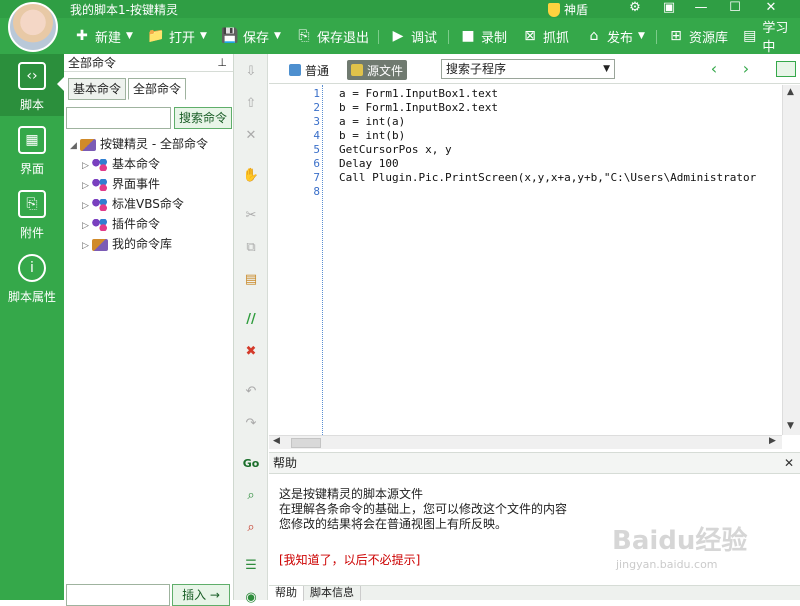 The image size is (800, 606). What do you see at coordinates (286, 593) in the screenshot?
I see `tab-help: 帮助` at bounding box center [286, 593].